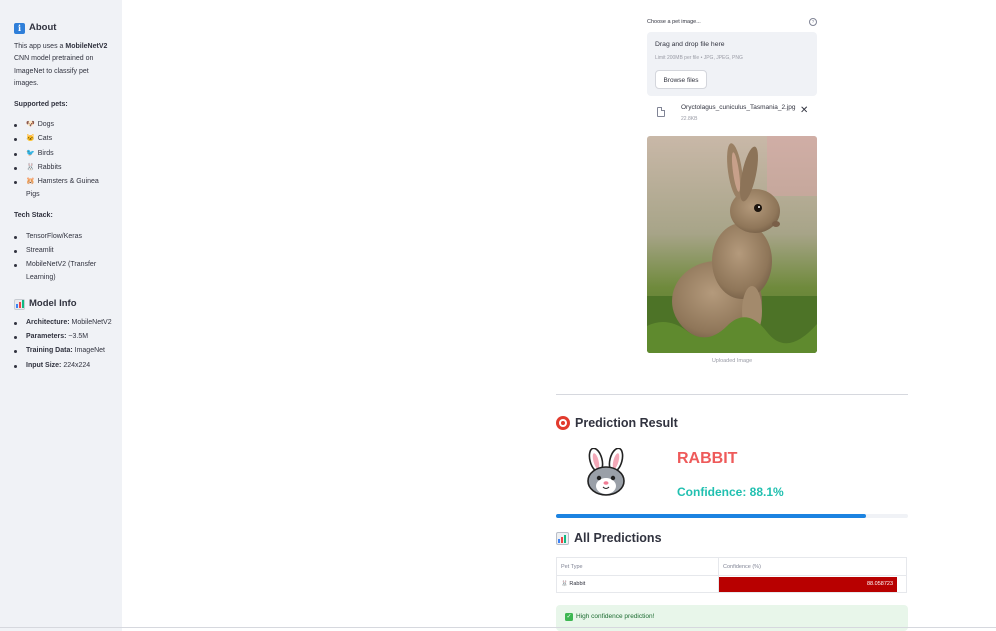 The height and width of the screenshot is (631, 996). What do you see at coordinates (569, 617) in the screenshot?
I see `check-icon: ✓` at bounding box center [569, 617].